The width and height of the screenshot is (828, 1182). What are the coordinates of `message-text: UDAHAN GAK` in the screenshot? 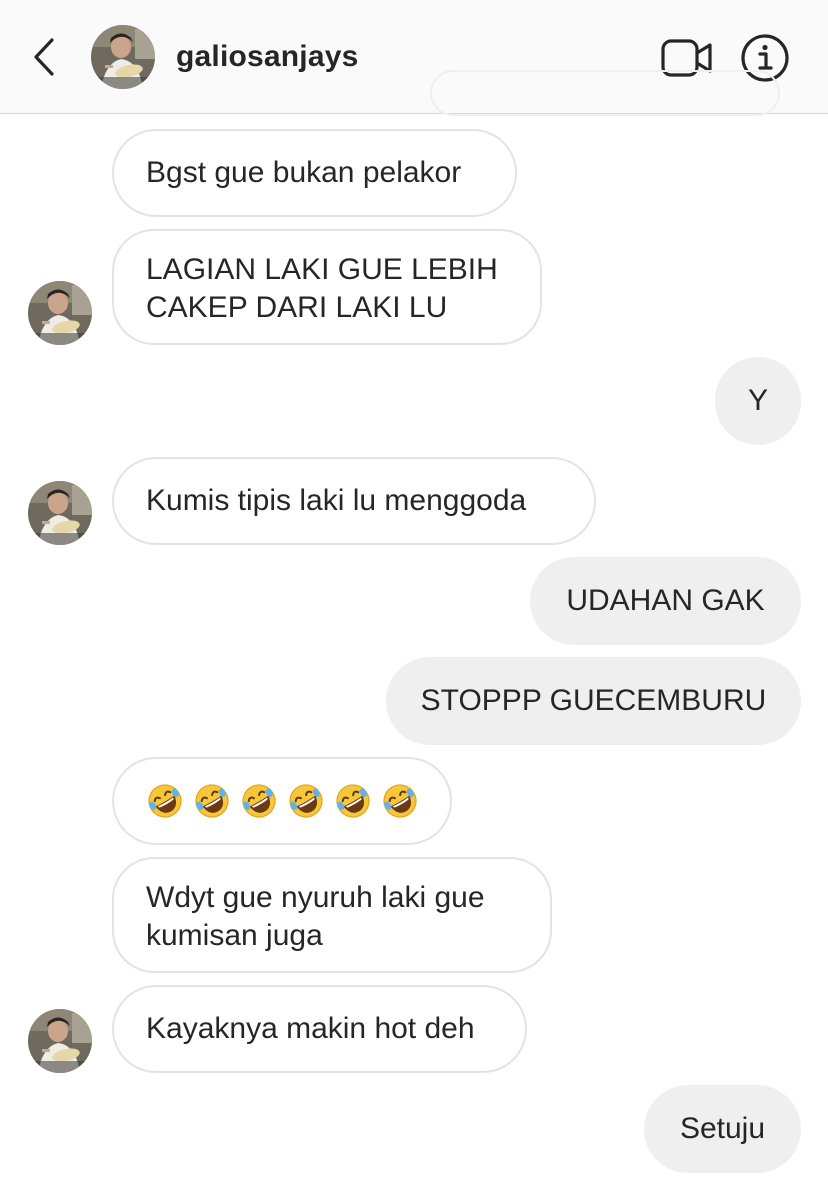 It's located at (665, 600).